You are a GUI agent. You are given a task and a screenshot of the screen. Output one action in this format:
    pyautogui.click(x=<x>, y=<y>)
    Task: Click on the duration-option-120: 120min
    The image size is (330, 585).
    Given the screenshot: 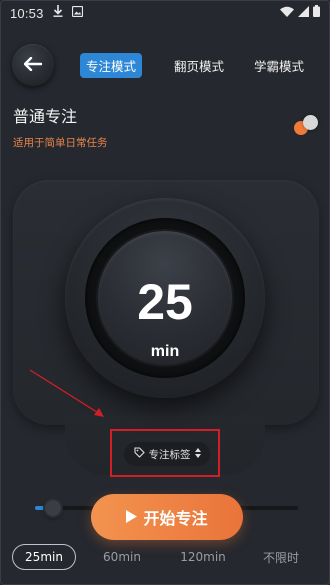 What is the action you would take?
    pyautogui.click(x=203, y=557)
    